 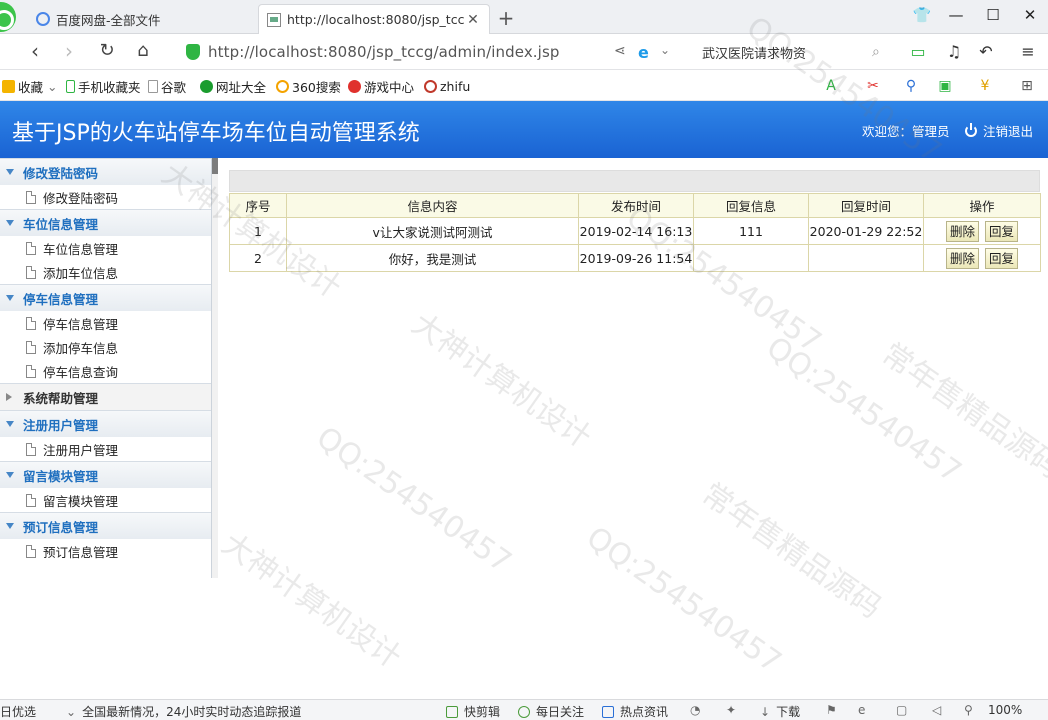 I want to click on sidebar-item-parking-add: 添加停车信息, so click(x=105, y=347).